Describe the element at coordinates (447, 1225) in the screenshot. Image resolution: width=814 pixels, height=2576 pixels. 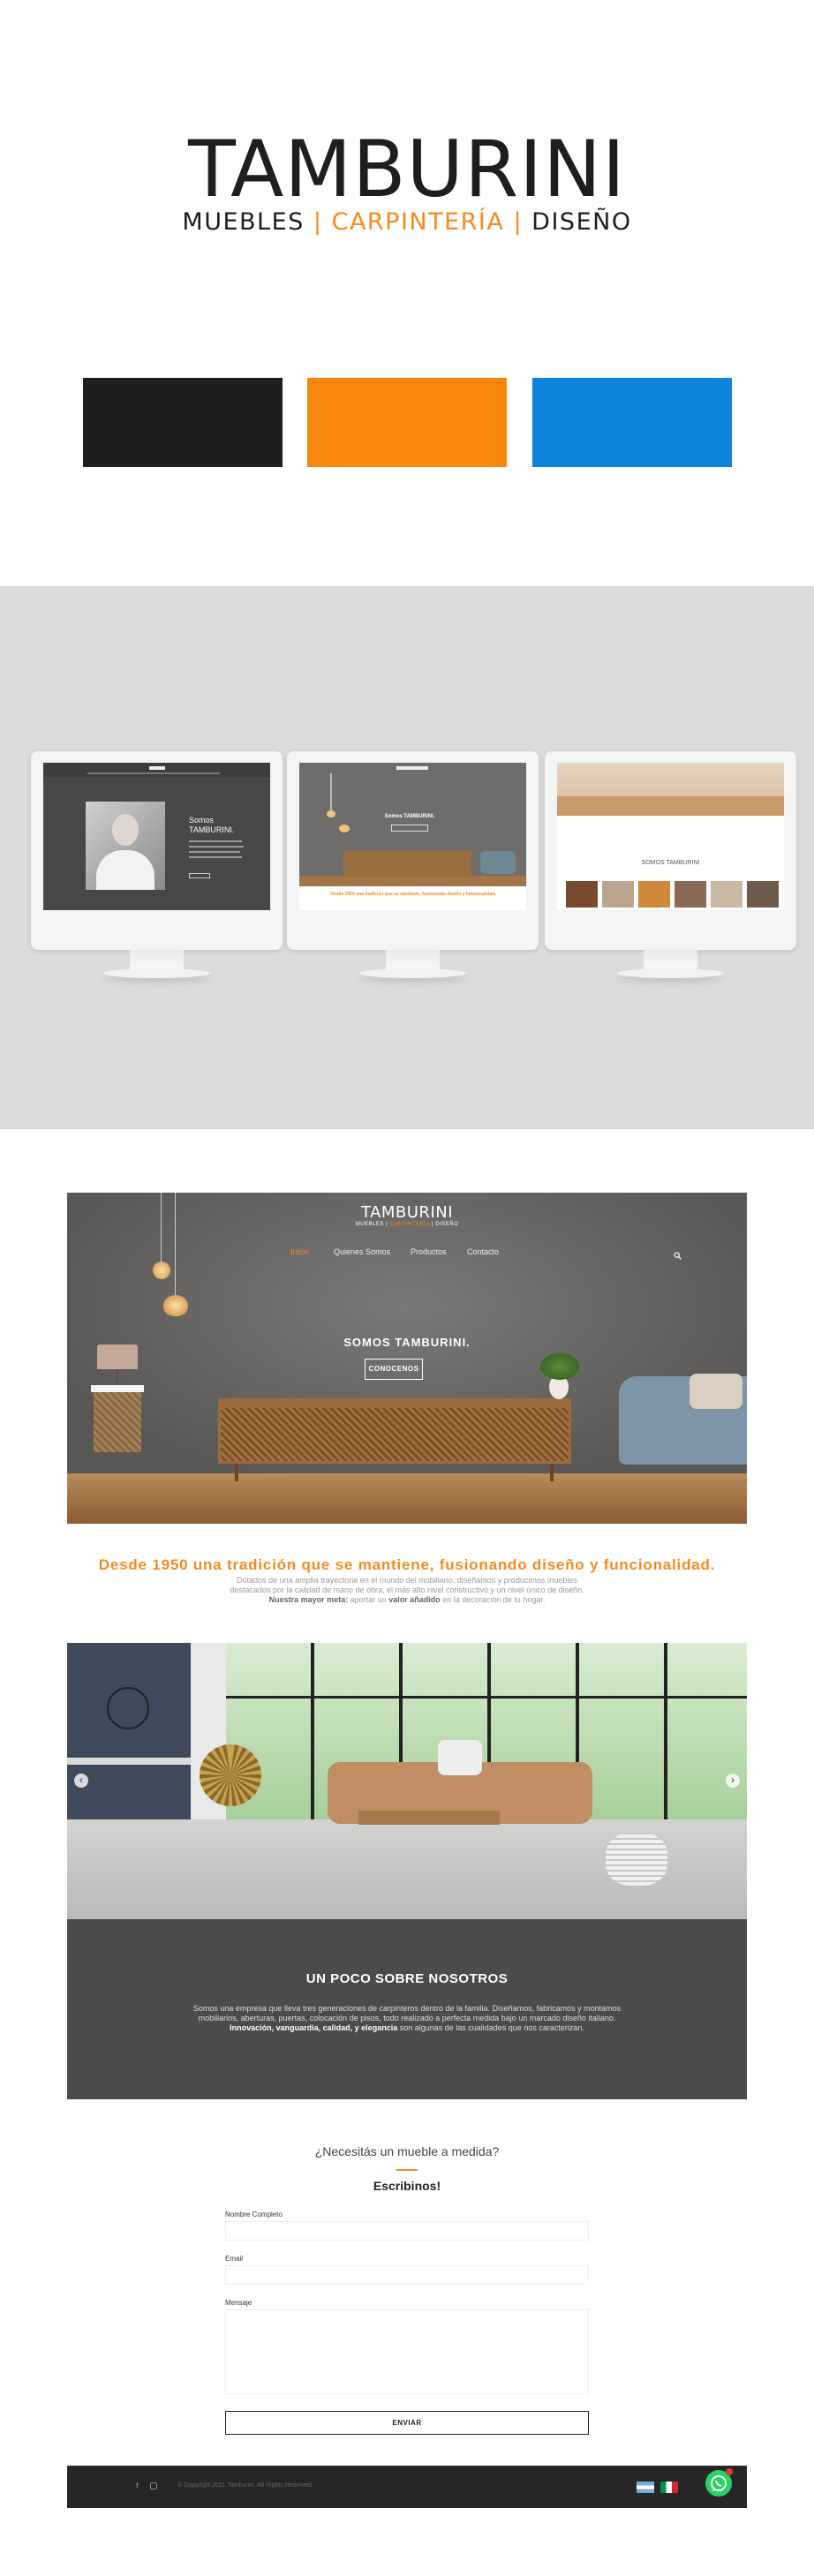
I see `logo-sub-diseno: DISEÑO` at that location.